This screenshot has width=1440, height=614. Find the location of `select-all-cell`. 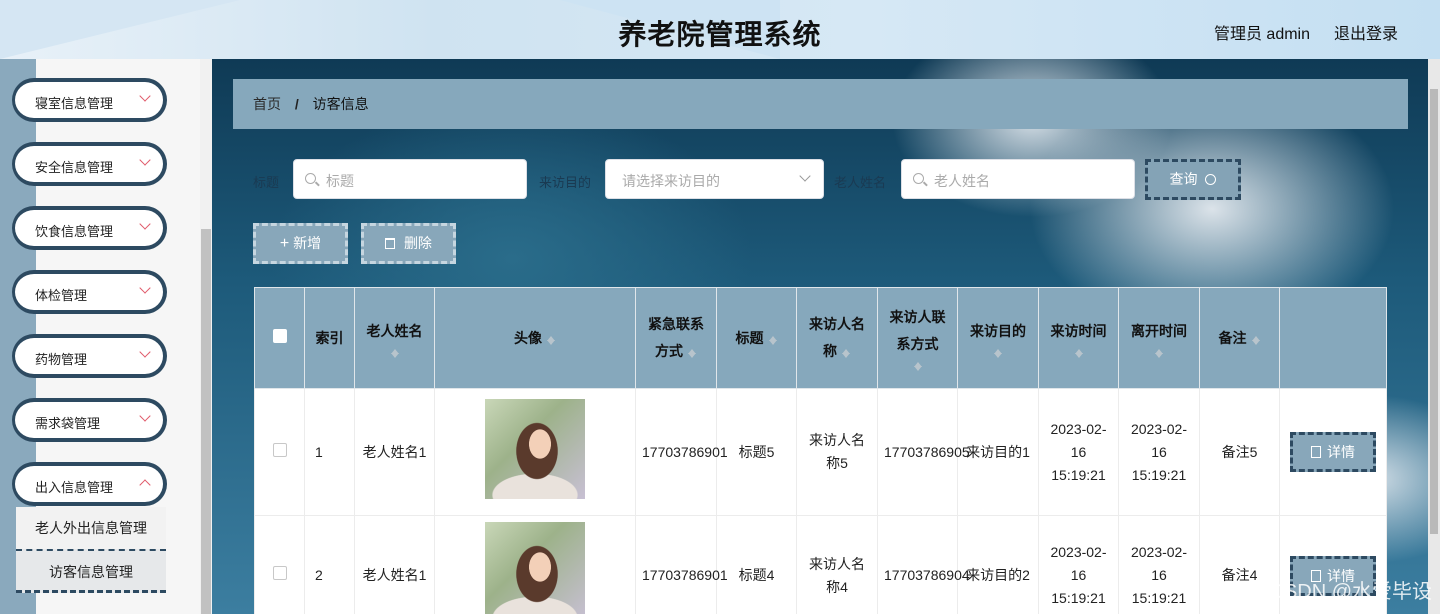

select-all-cell is located at coordinates (279, 338).